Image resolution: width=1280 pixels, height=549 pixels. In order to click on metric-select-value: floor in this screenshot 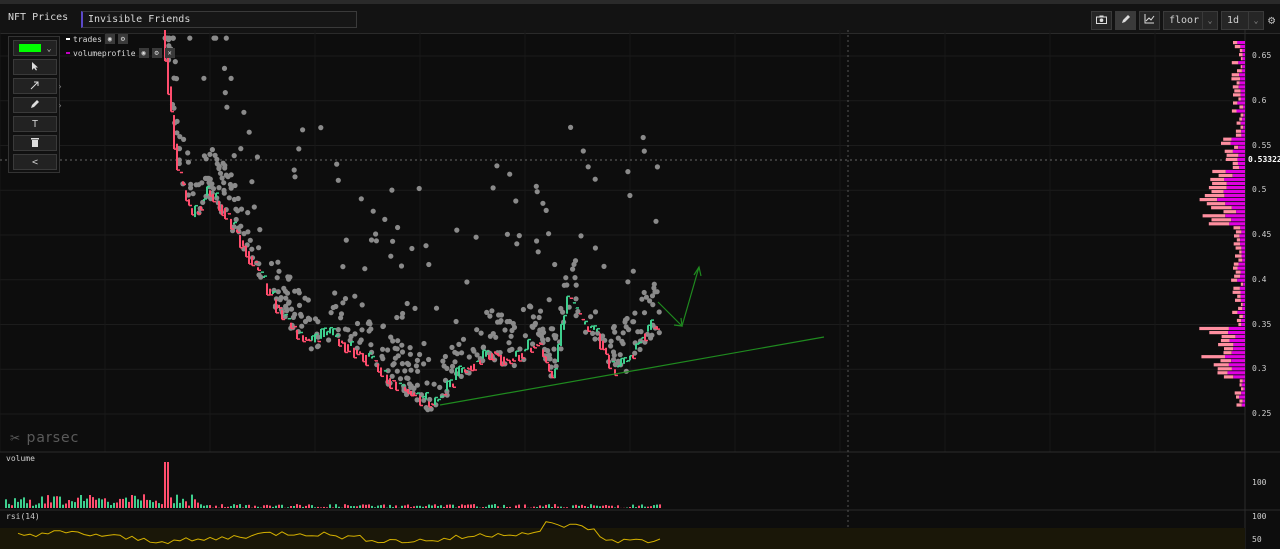, I will do `click(1184, 20)`.